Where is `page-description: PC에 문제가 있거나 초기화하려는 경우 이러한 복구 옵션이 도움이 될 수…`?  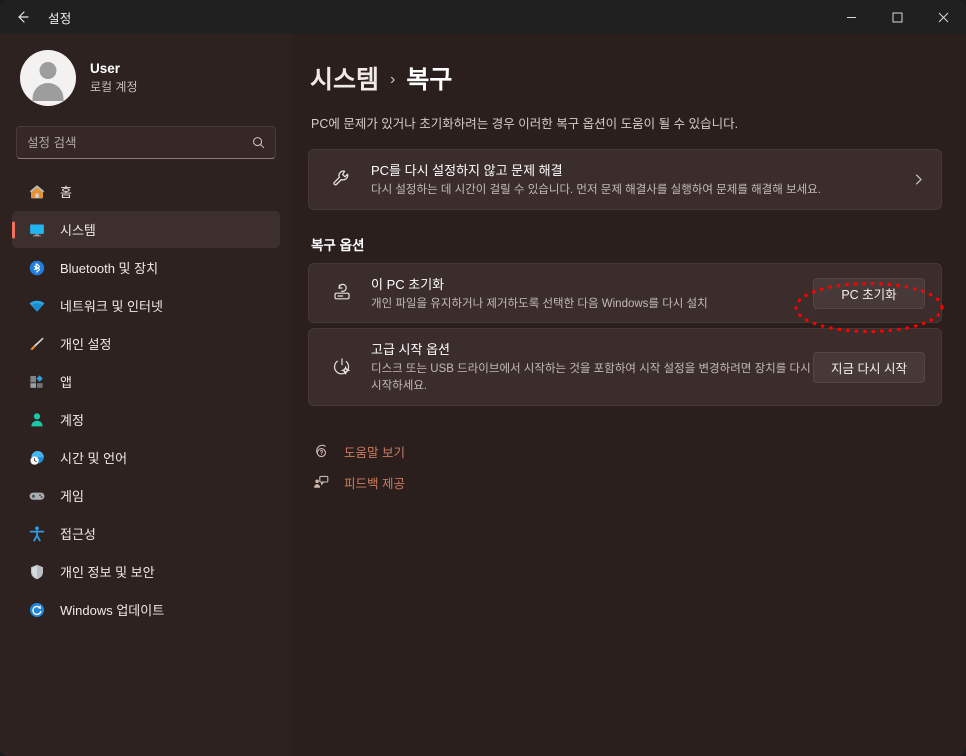
page-description: PC에 문제가 있거나 초기화하려는 경우 이러한 복구 옵션이 도움이 될 수… is located at coordinates (525, 124).